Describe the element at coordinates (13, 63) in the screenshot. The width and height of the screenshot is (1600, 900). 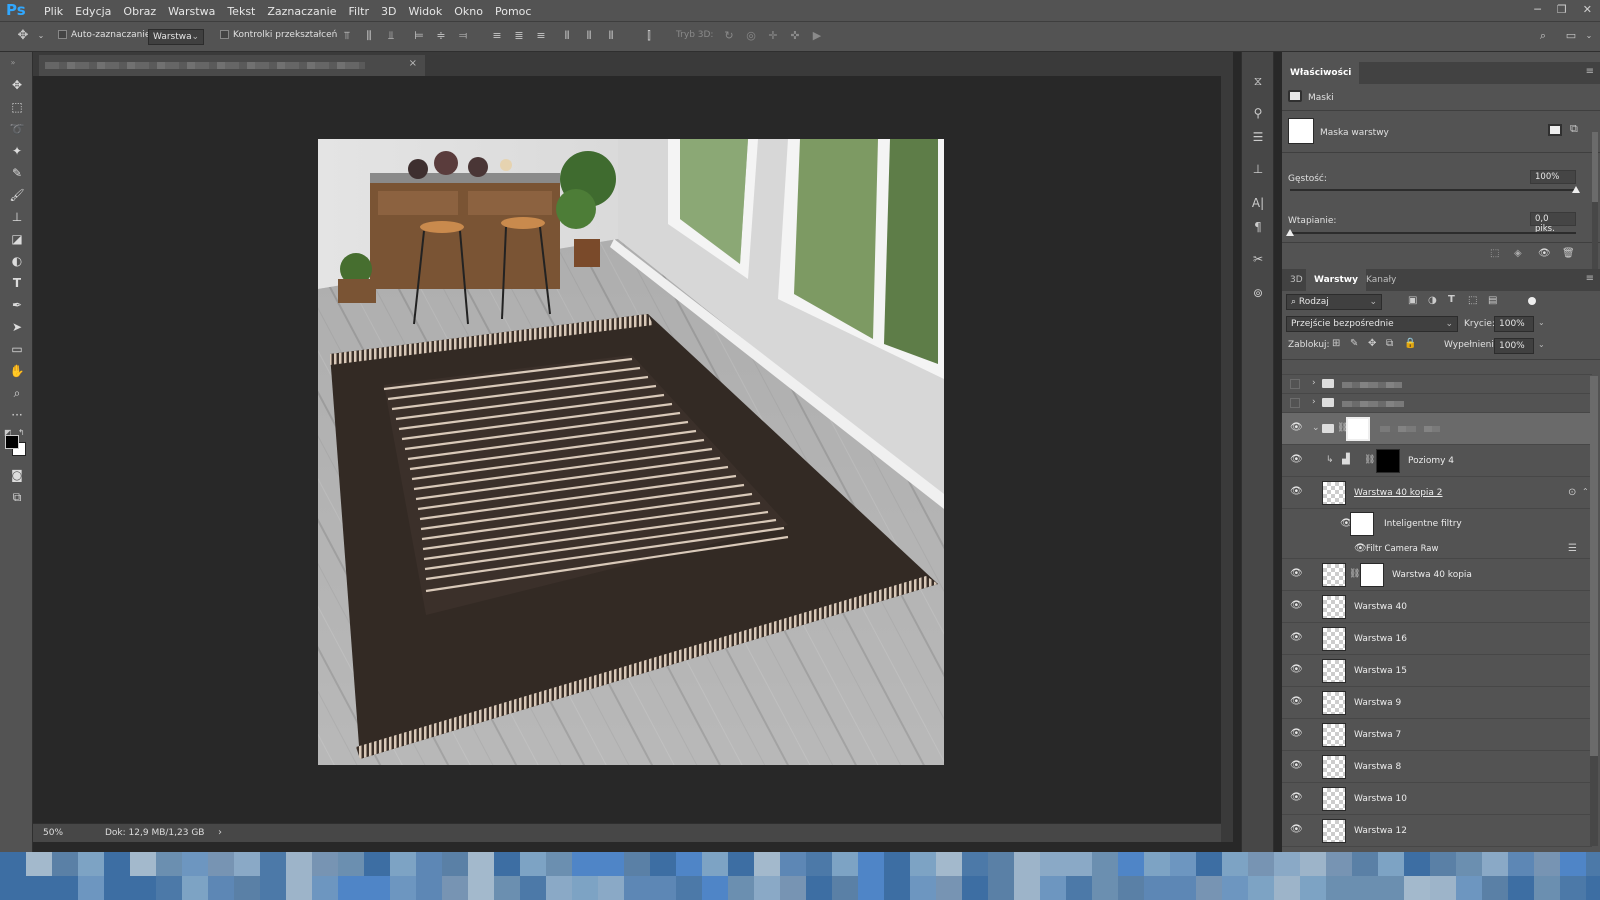
I see `collapse-toolbox-icon: »` at that location.